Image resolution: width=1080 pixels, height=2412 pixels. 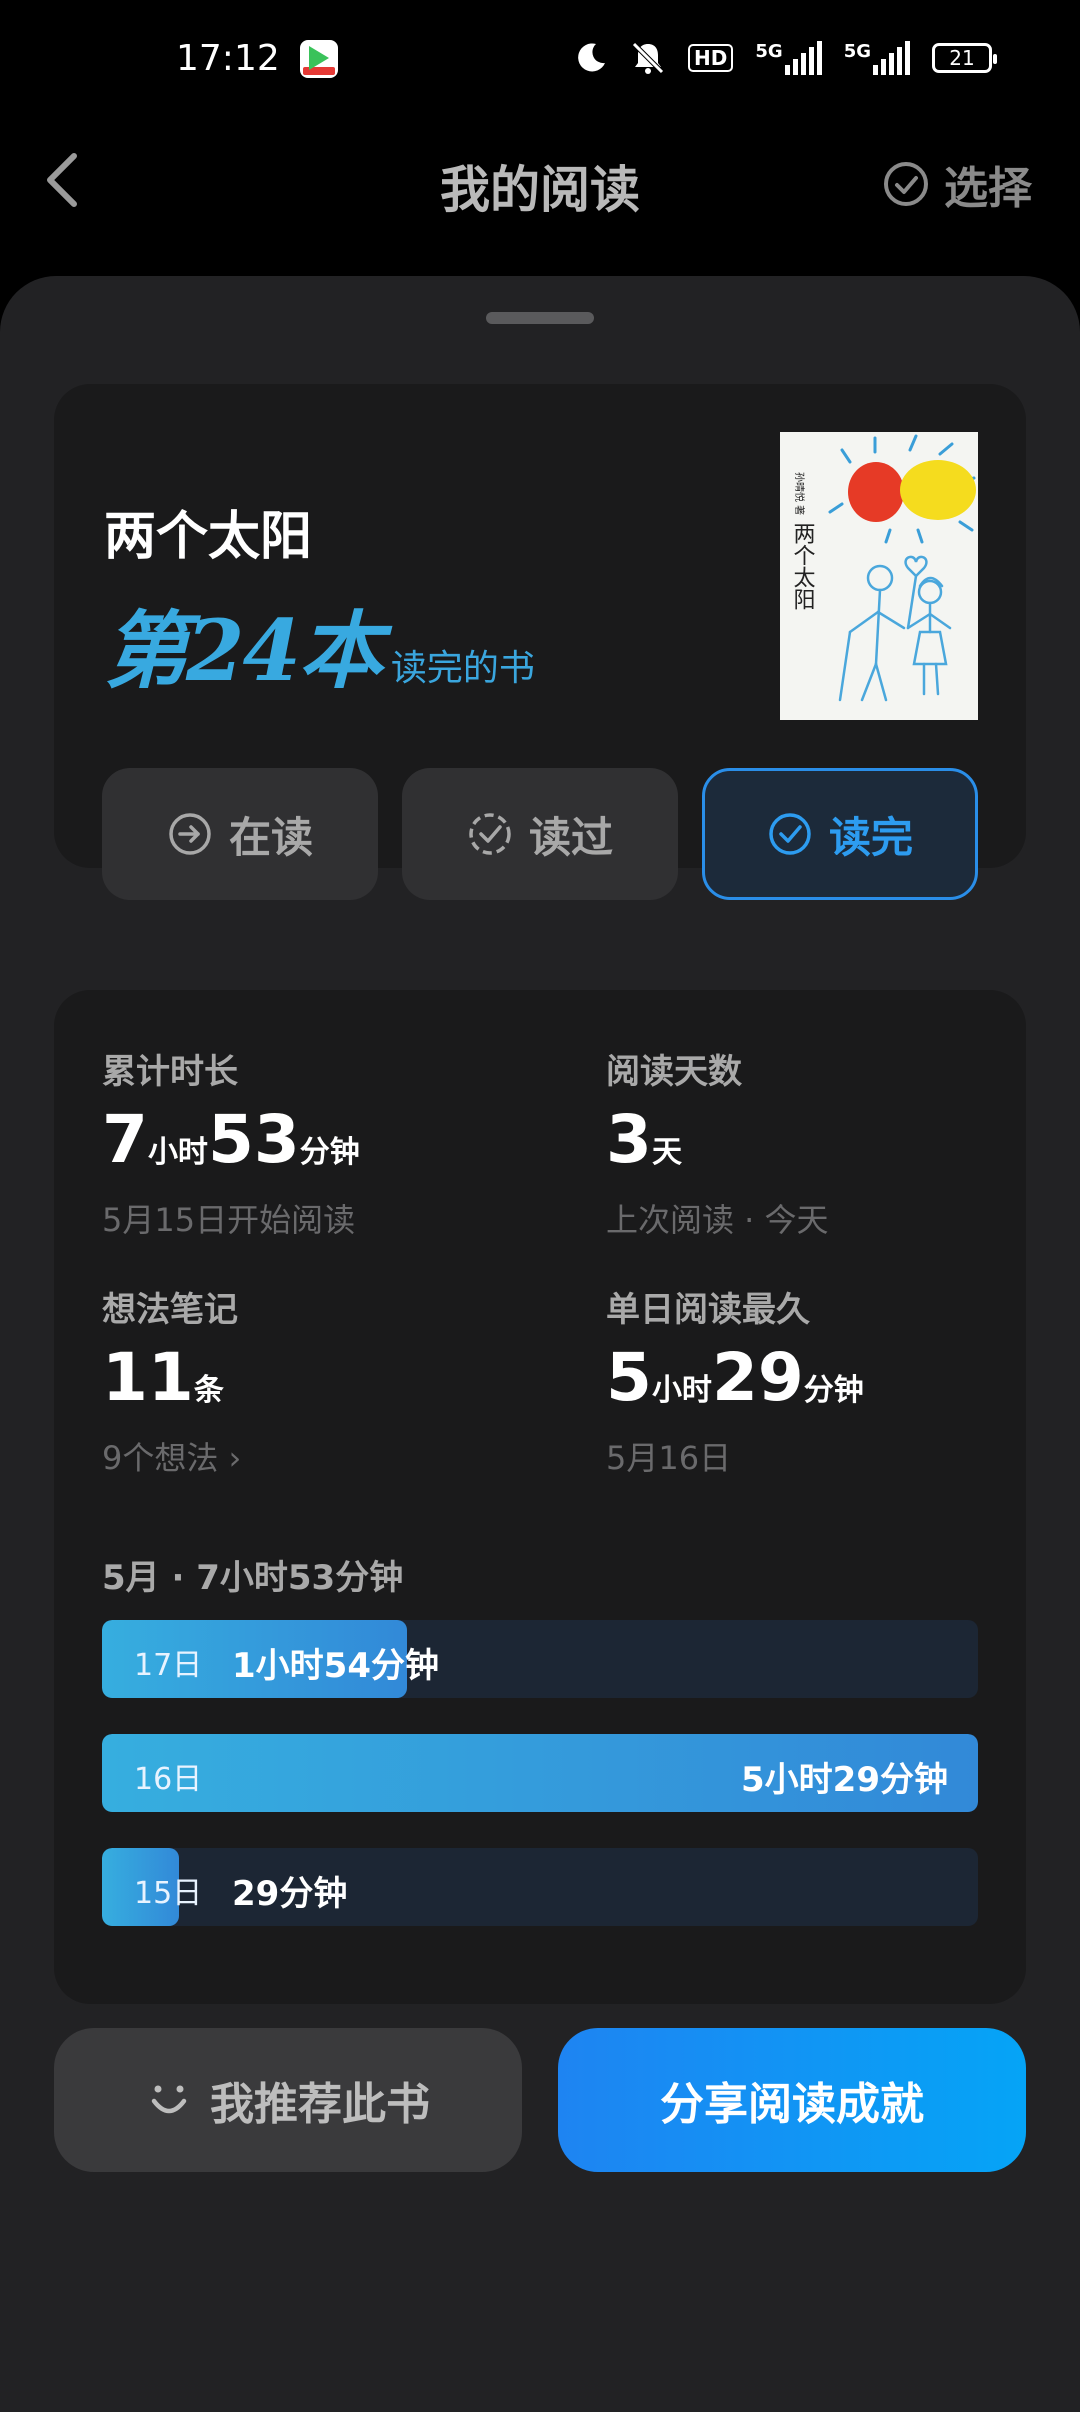 I want to click on select-label: 选择, so click(x=988, y=188).